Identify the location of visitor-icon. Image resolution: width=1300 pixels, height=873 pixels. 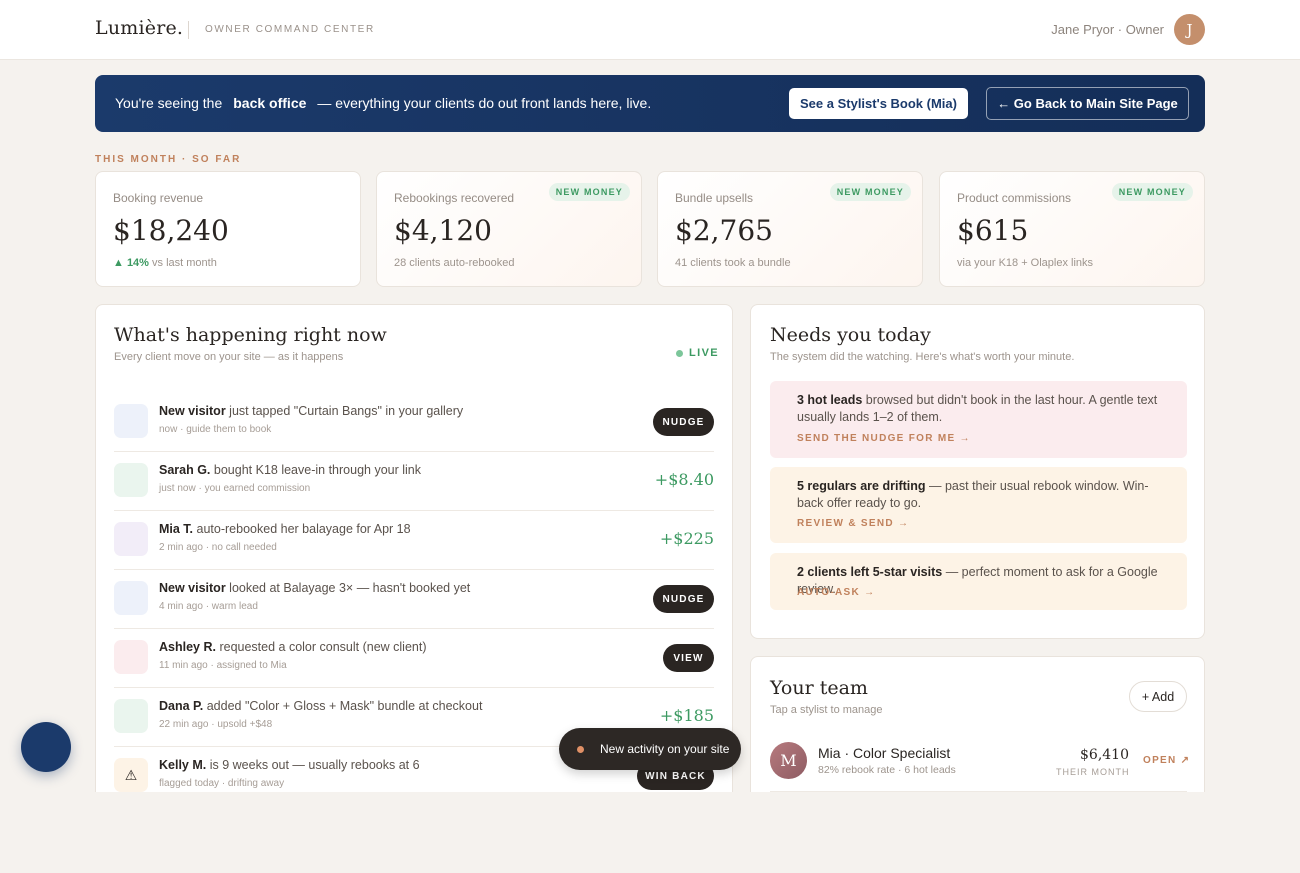
(131, 421).